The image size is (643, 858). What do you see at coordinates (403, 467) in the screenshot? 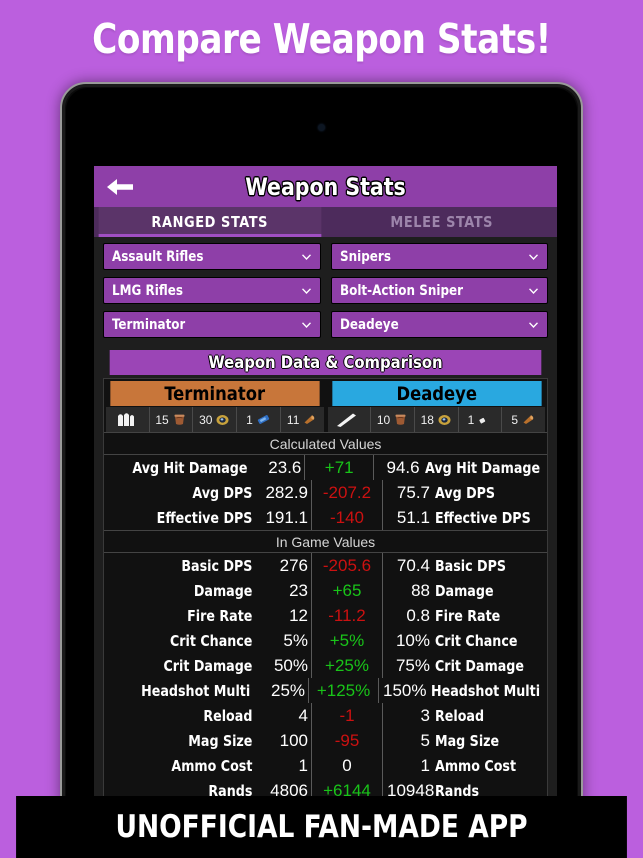
I see `stat-value-right: 94.6` at bounding box center [403, 467].